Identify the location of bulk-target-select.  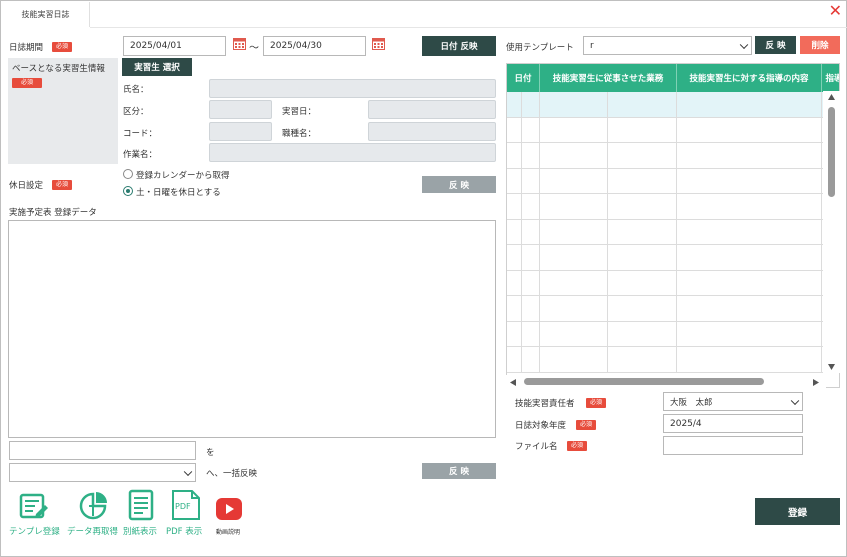
(102, 472).